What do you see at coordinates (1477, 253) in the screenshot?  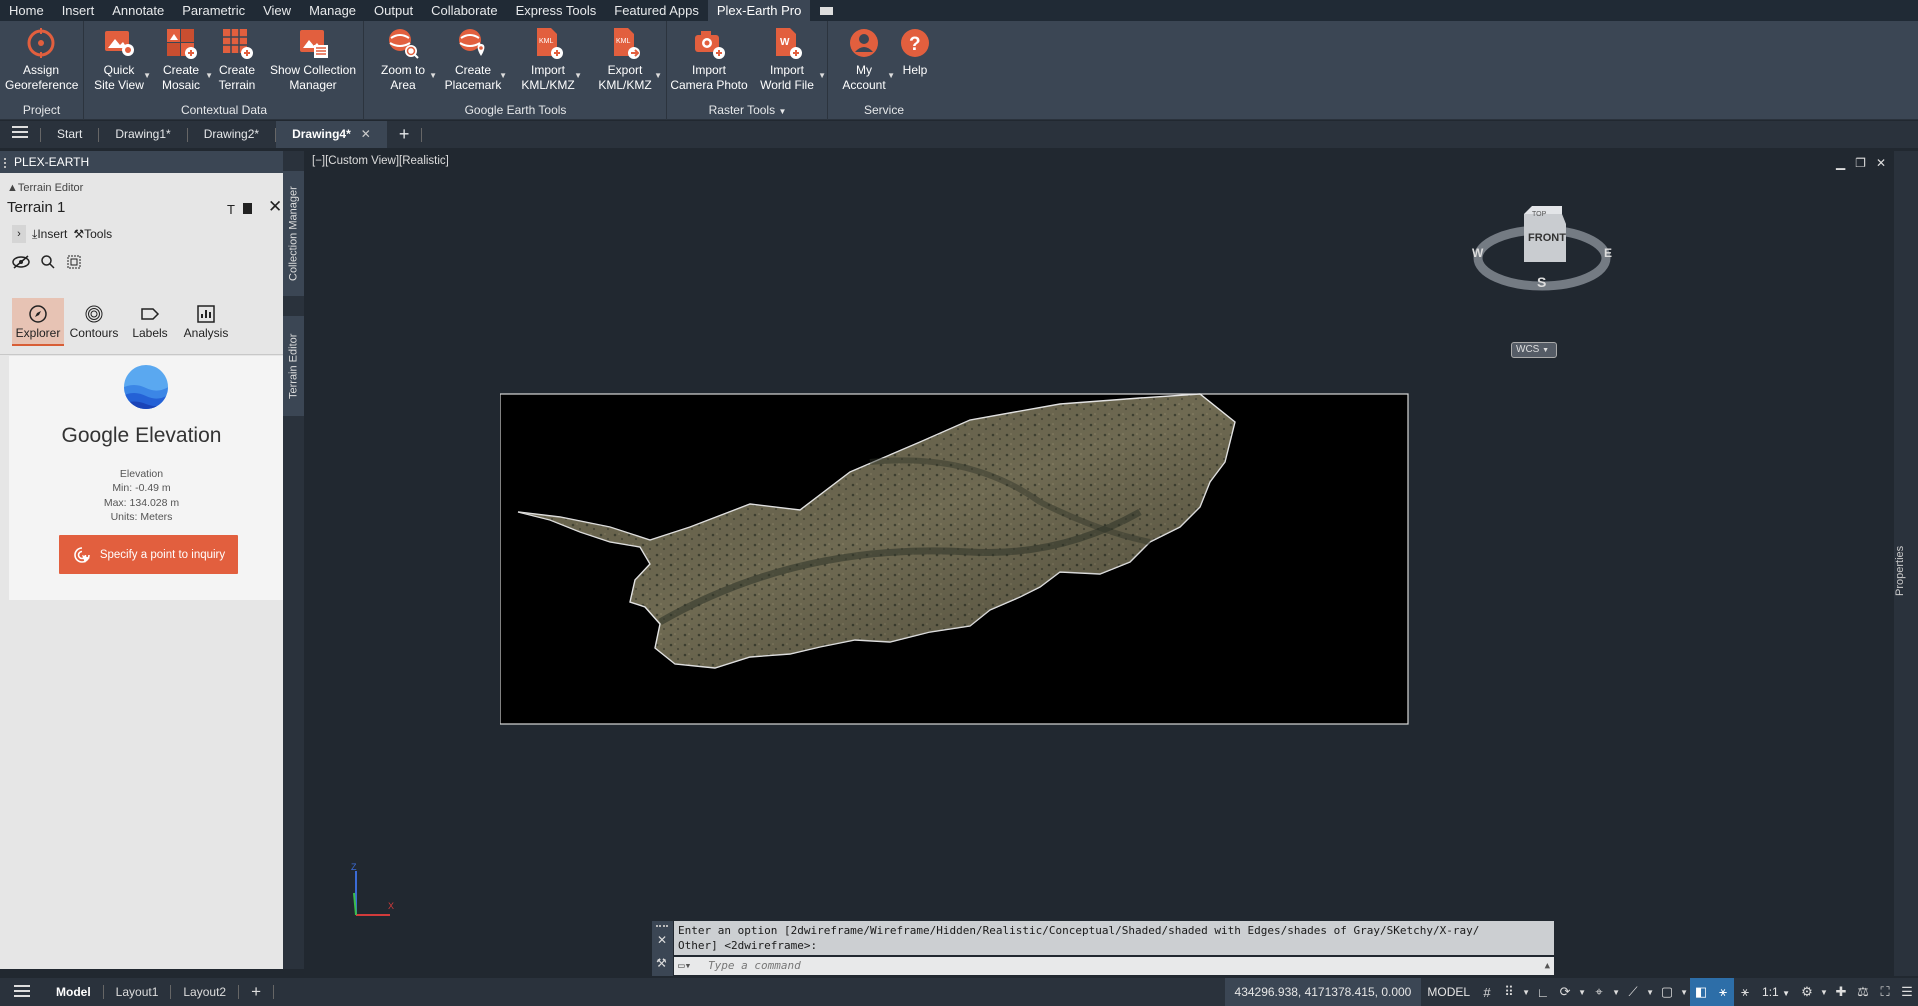 I see `compass-west-label: W` at bounding box center [1477, 253].